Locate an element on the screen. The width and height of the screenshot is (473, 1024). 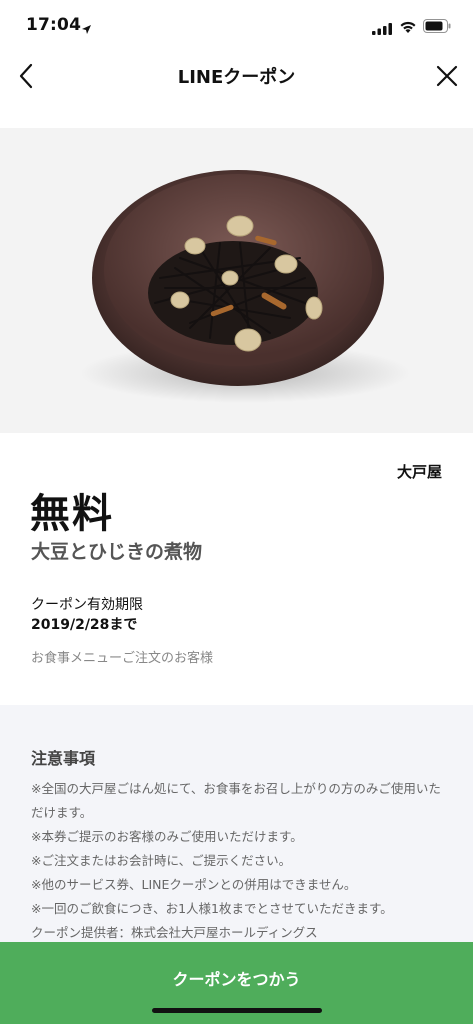
merchant-name: 大戸屋 is located at coordinates (419, 472).